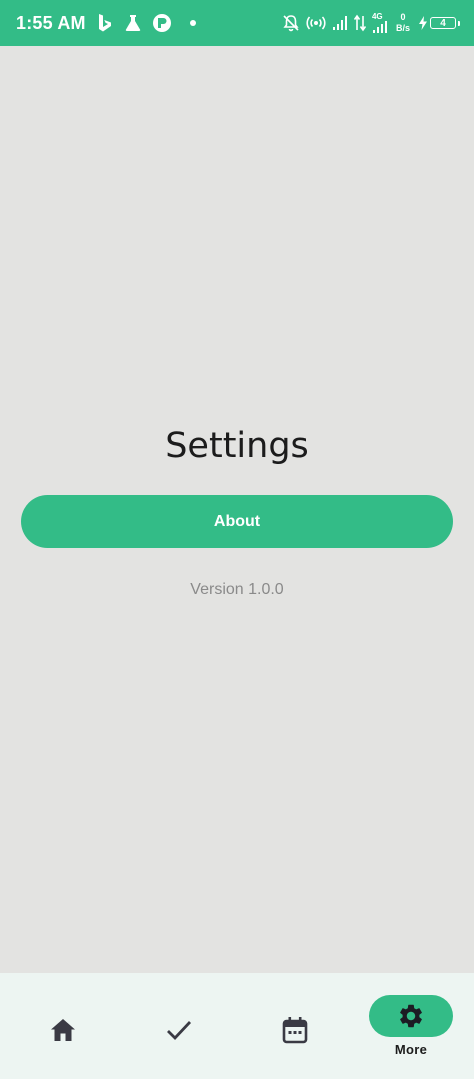 The image size is (474, 1079). Describe the element at coordinates (133, 23) in the screenshot. I see `flask-icon` at that location.